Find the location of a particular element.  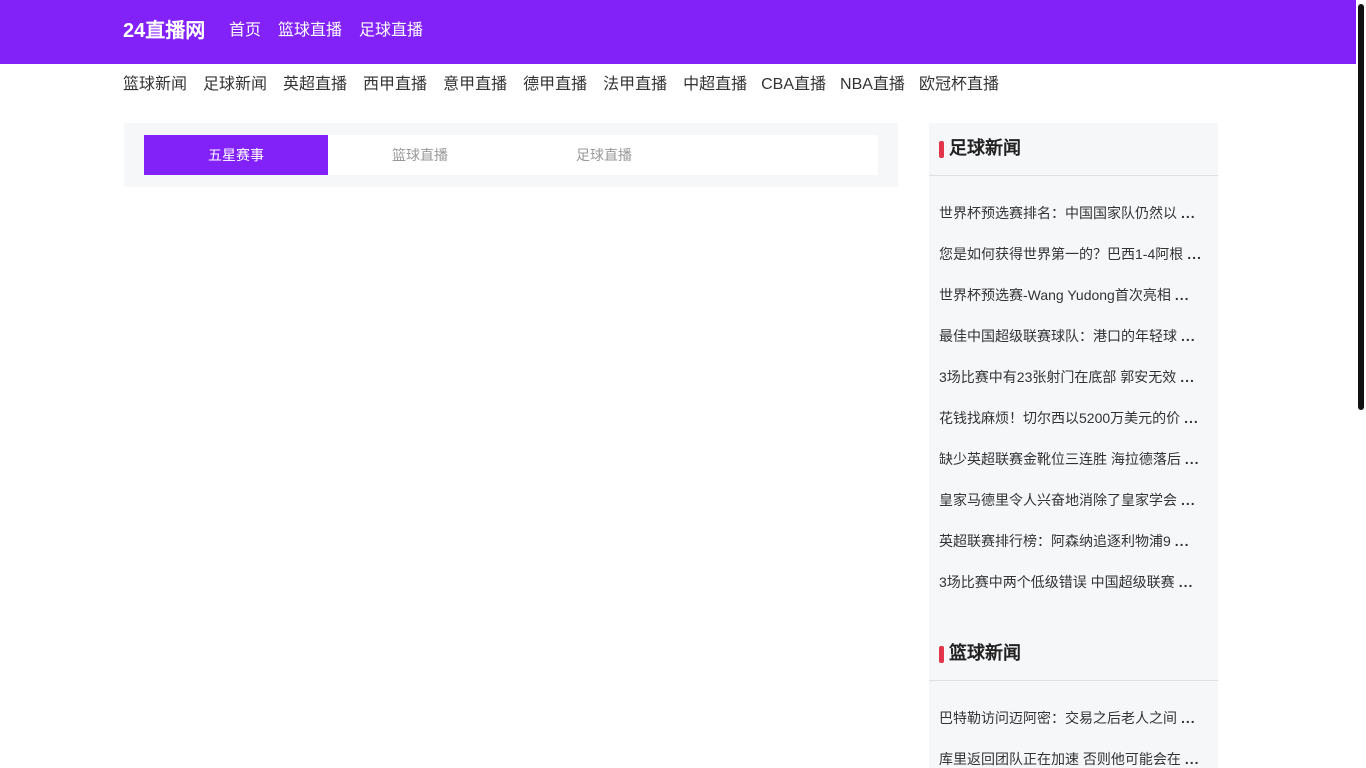

category-link: NBA直播 is located at coordinates (872, 85).